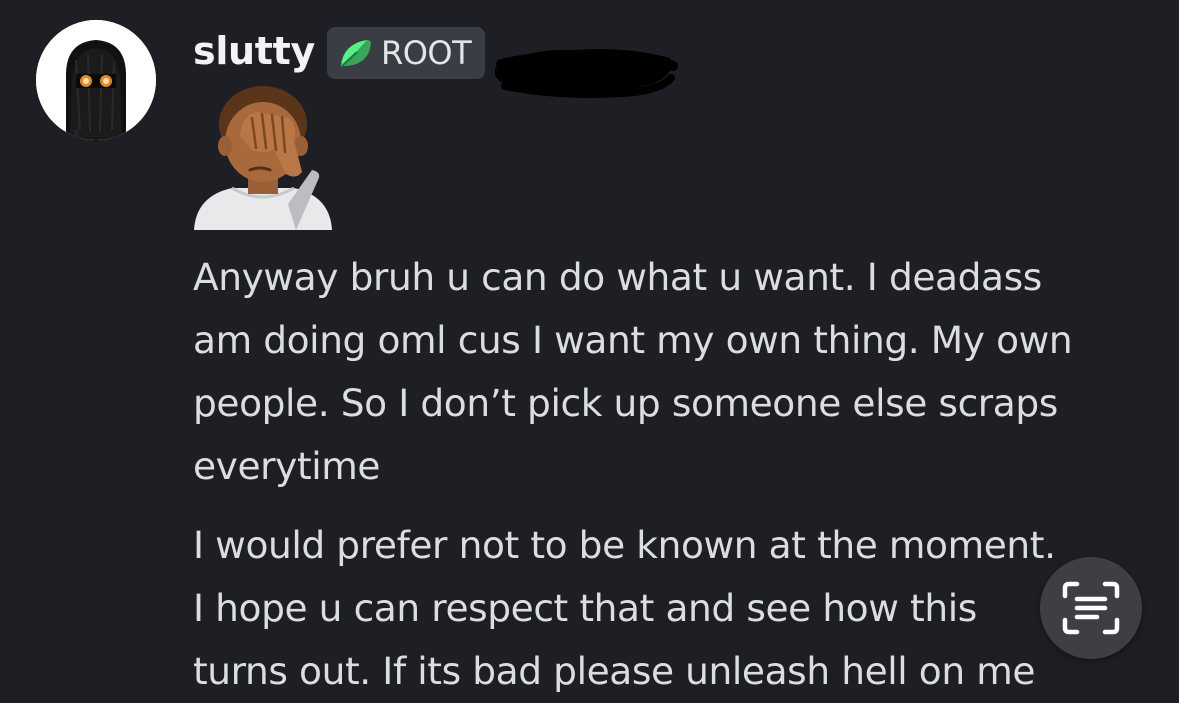 Image resolution: width=1179 pixels, height=703 pixels. What do you see at coordinates (263, 158) in the screenshot?
I see `facepalm-emoji` at bounding box center [263, 158].